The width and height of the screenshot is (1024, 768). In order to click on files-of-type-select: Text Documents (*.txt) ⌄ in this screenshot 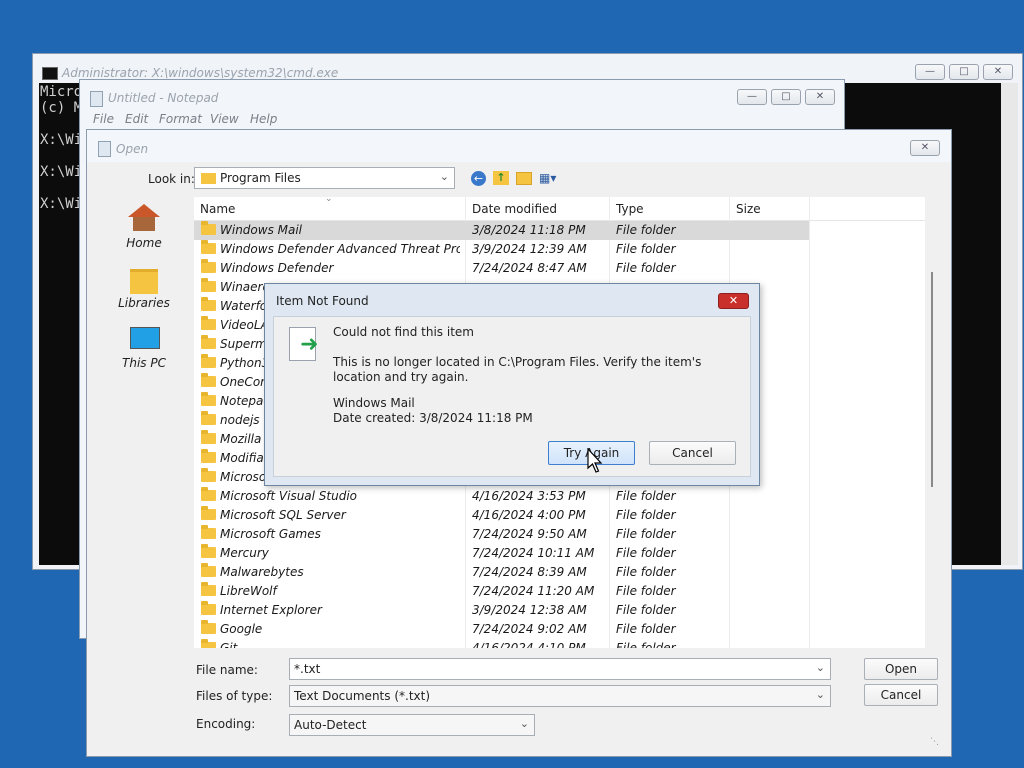, I will do `click(560, 696)`.